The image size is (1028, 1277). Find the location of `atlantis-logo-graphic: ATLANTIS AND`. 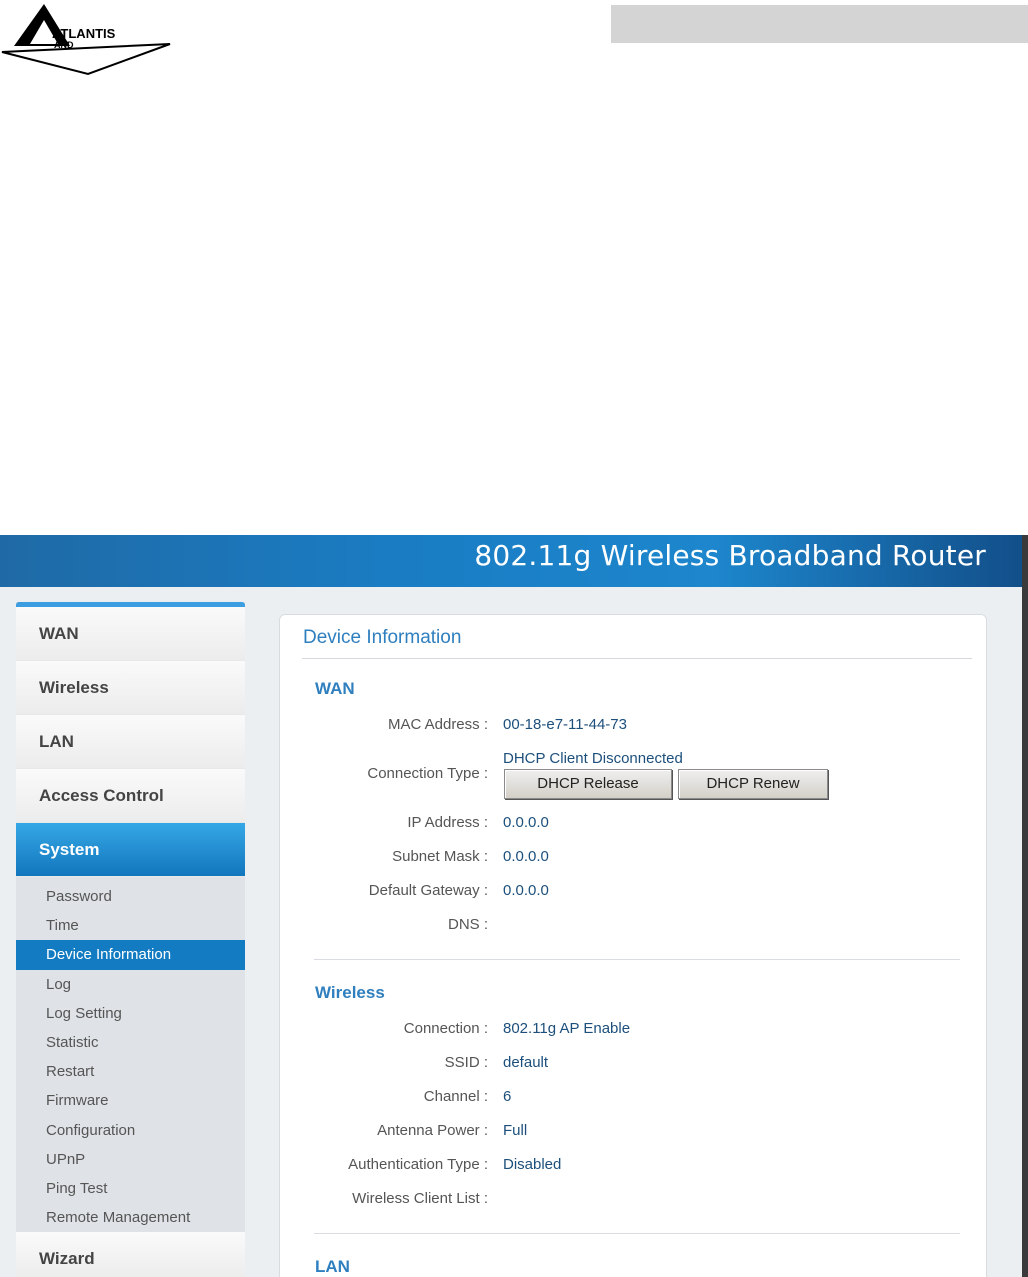

atlantis-logo-graphic: ATLANTIS AND is located at coordinates (86, 40).